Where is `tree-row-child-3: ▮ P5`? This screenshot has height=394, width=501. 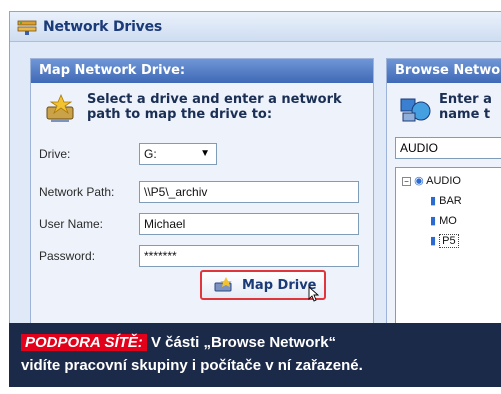 tree-row-child-3: ▮ P5 is located at coordinates (444, 241).